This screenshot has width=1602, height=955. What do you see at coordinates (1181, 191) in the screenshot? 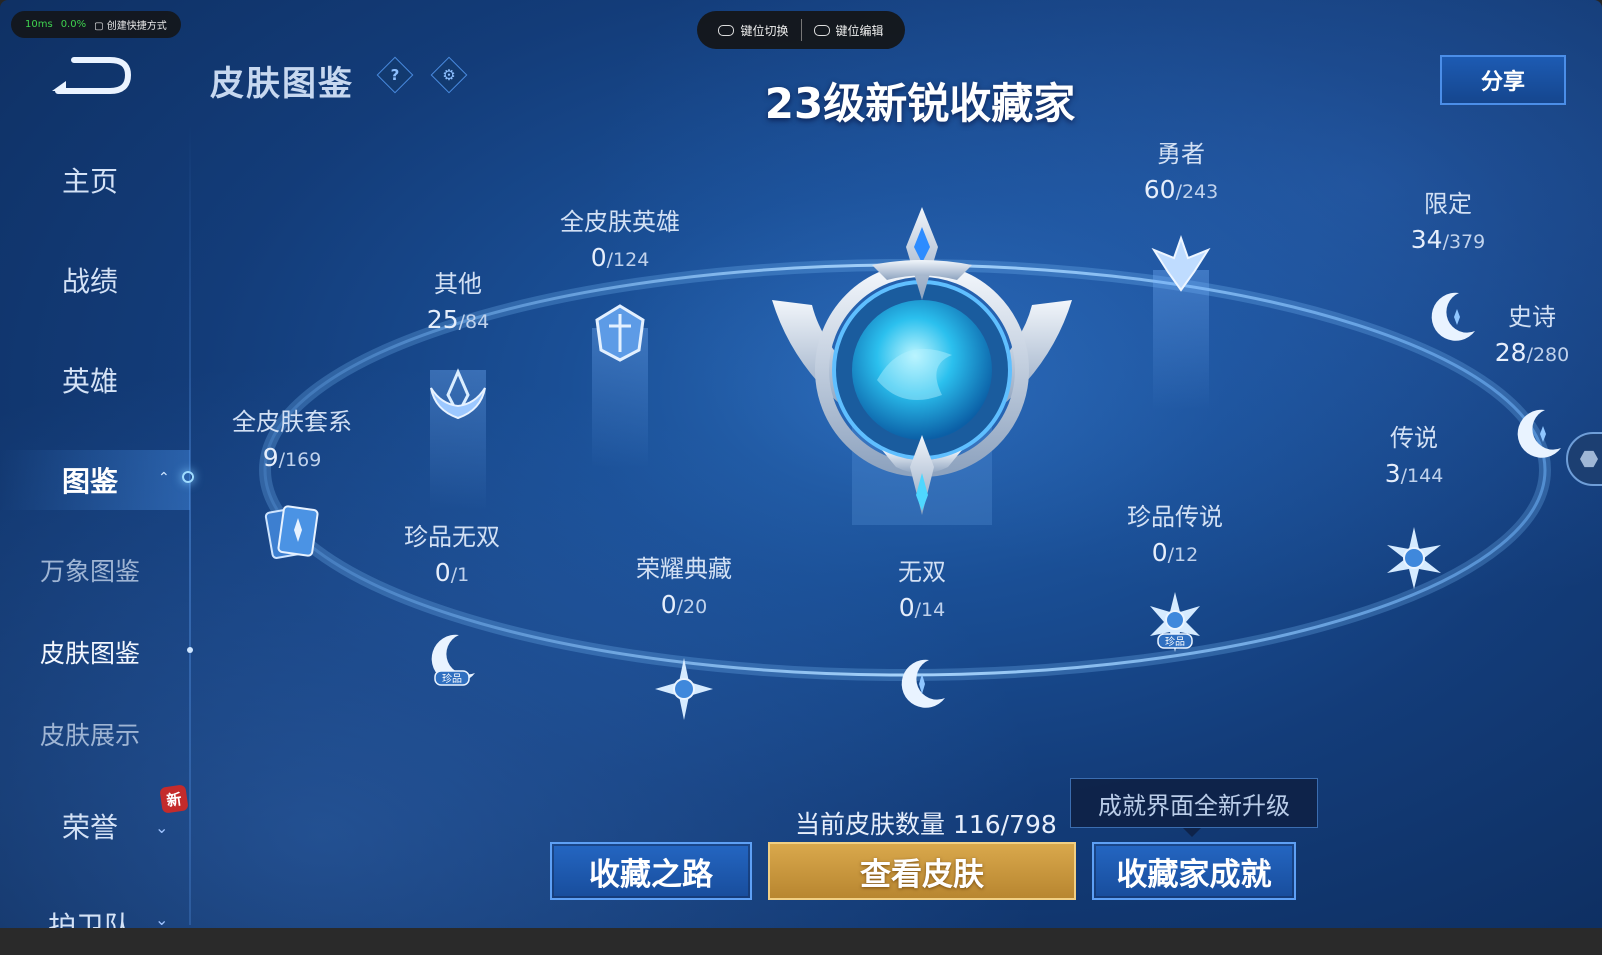
I see `node-count: 60/243` at bounding box center [1181, 191].